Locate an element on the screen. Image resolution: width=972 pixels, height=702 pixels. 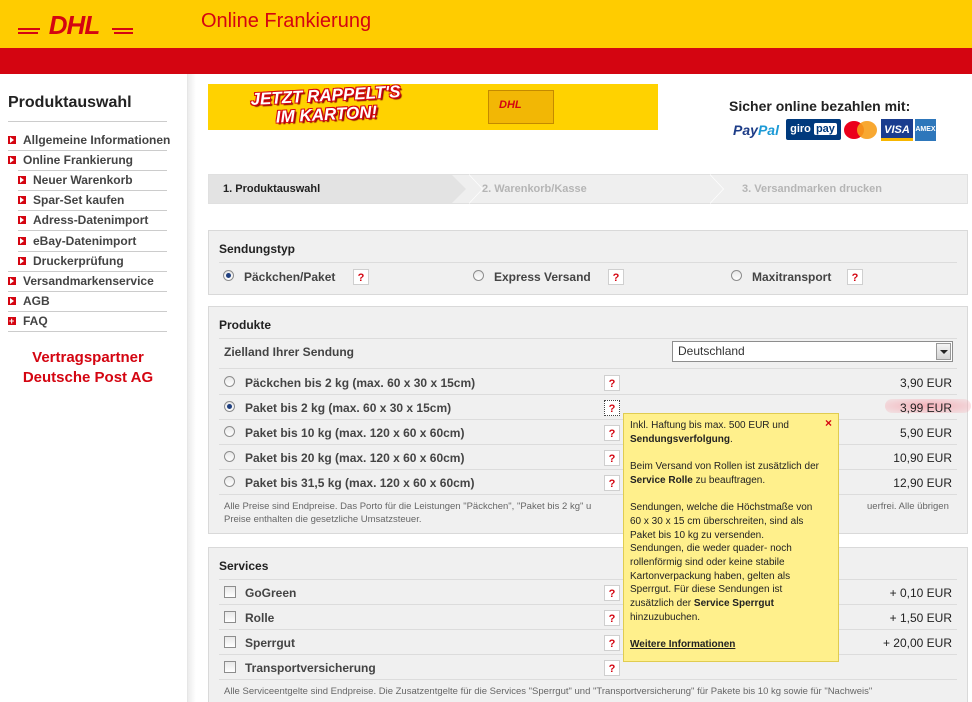
produkte-note-end: uerfrei. Alle übrigen is located at coordinates (908, 506).